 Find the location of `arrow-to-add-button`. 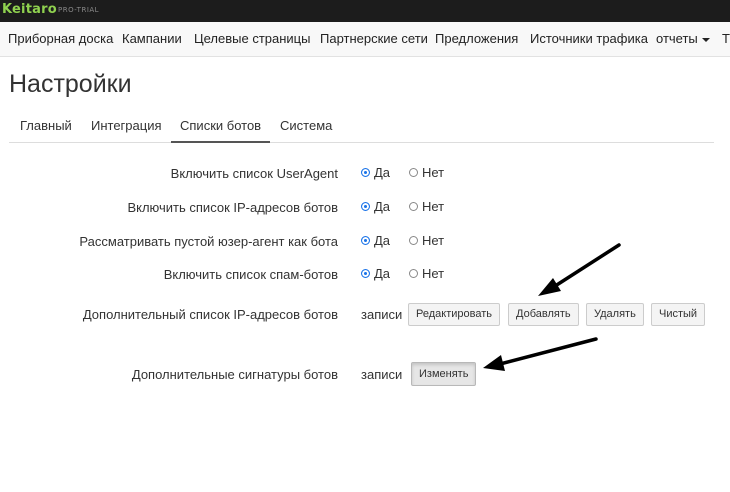

arrow-to-add-button is located at coordinates (579, 269).